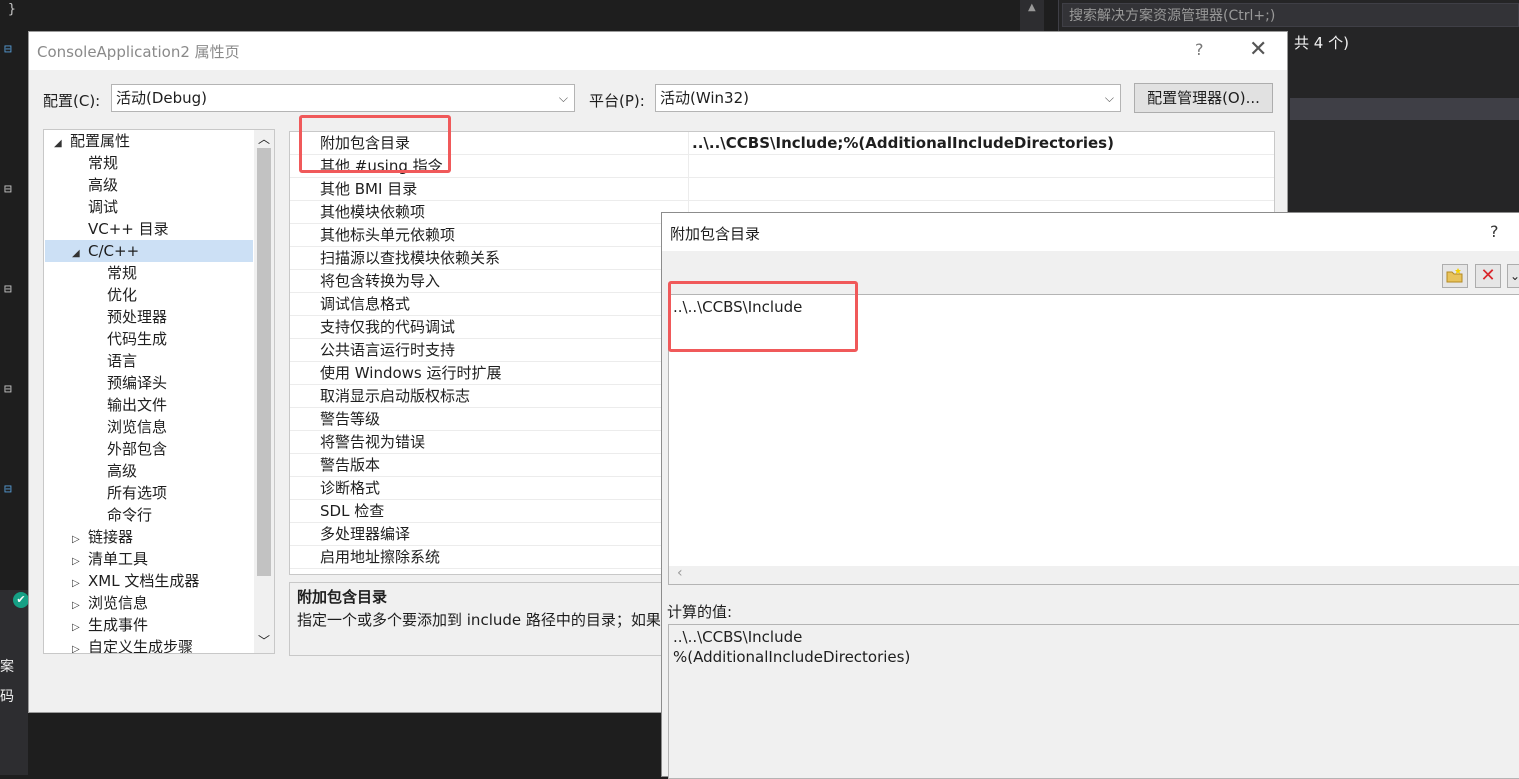  I want to click on dialog-title: ConsoleApplication2 属性页, so click(138, 52).